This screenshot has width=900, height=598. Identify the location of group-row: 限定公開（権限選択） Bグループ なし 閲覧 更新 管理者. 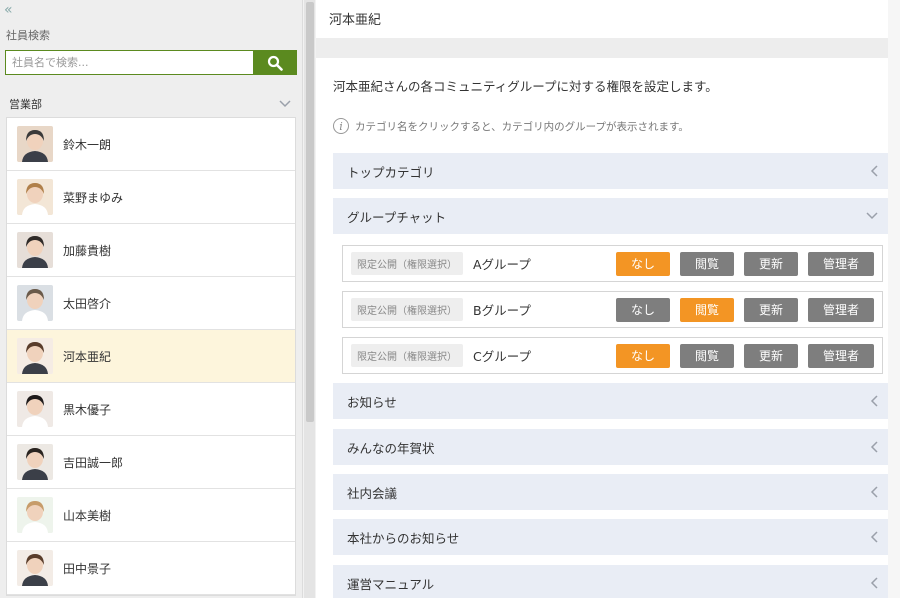
(612, 309).